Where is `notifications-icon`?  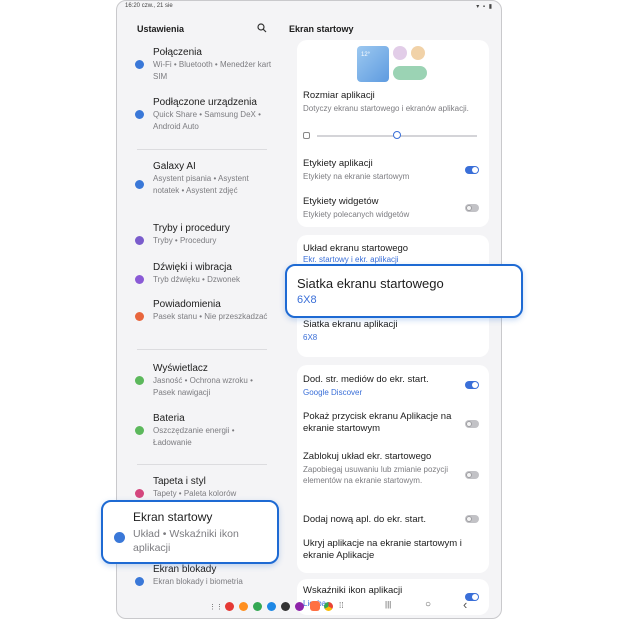 notifications-icon is located at coordinates (139, 316).